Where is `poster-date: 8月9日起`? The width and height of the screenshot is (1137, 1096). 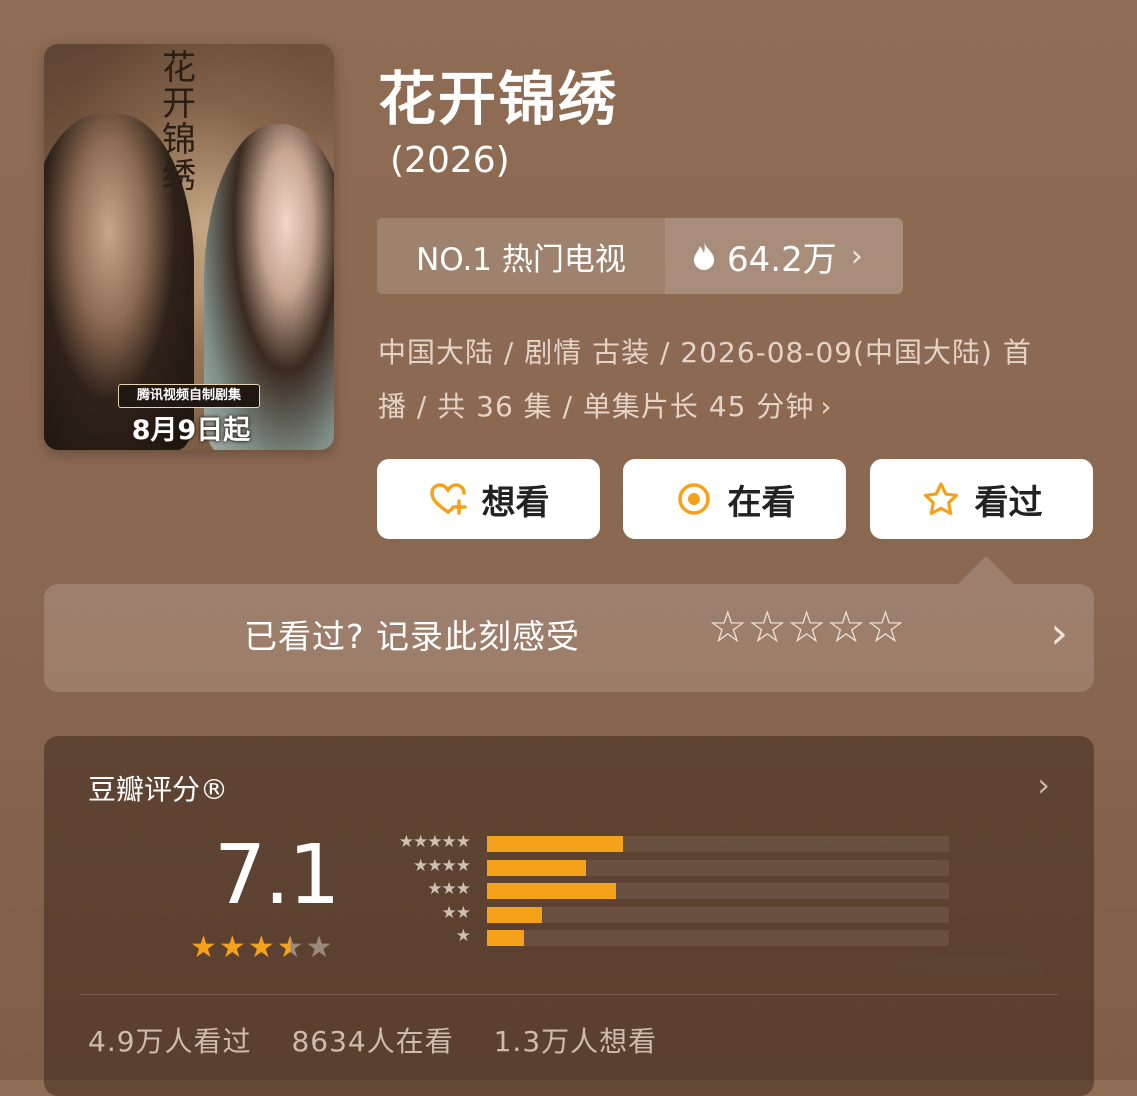
poster-date: 8月9日起 is located at coordinates (191, 430).